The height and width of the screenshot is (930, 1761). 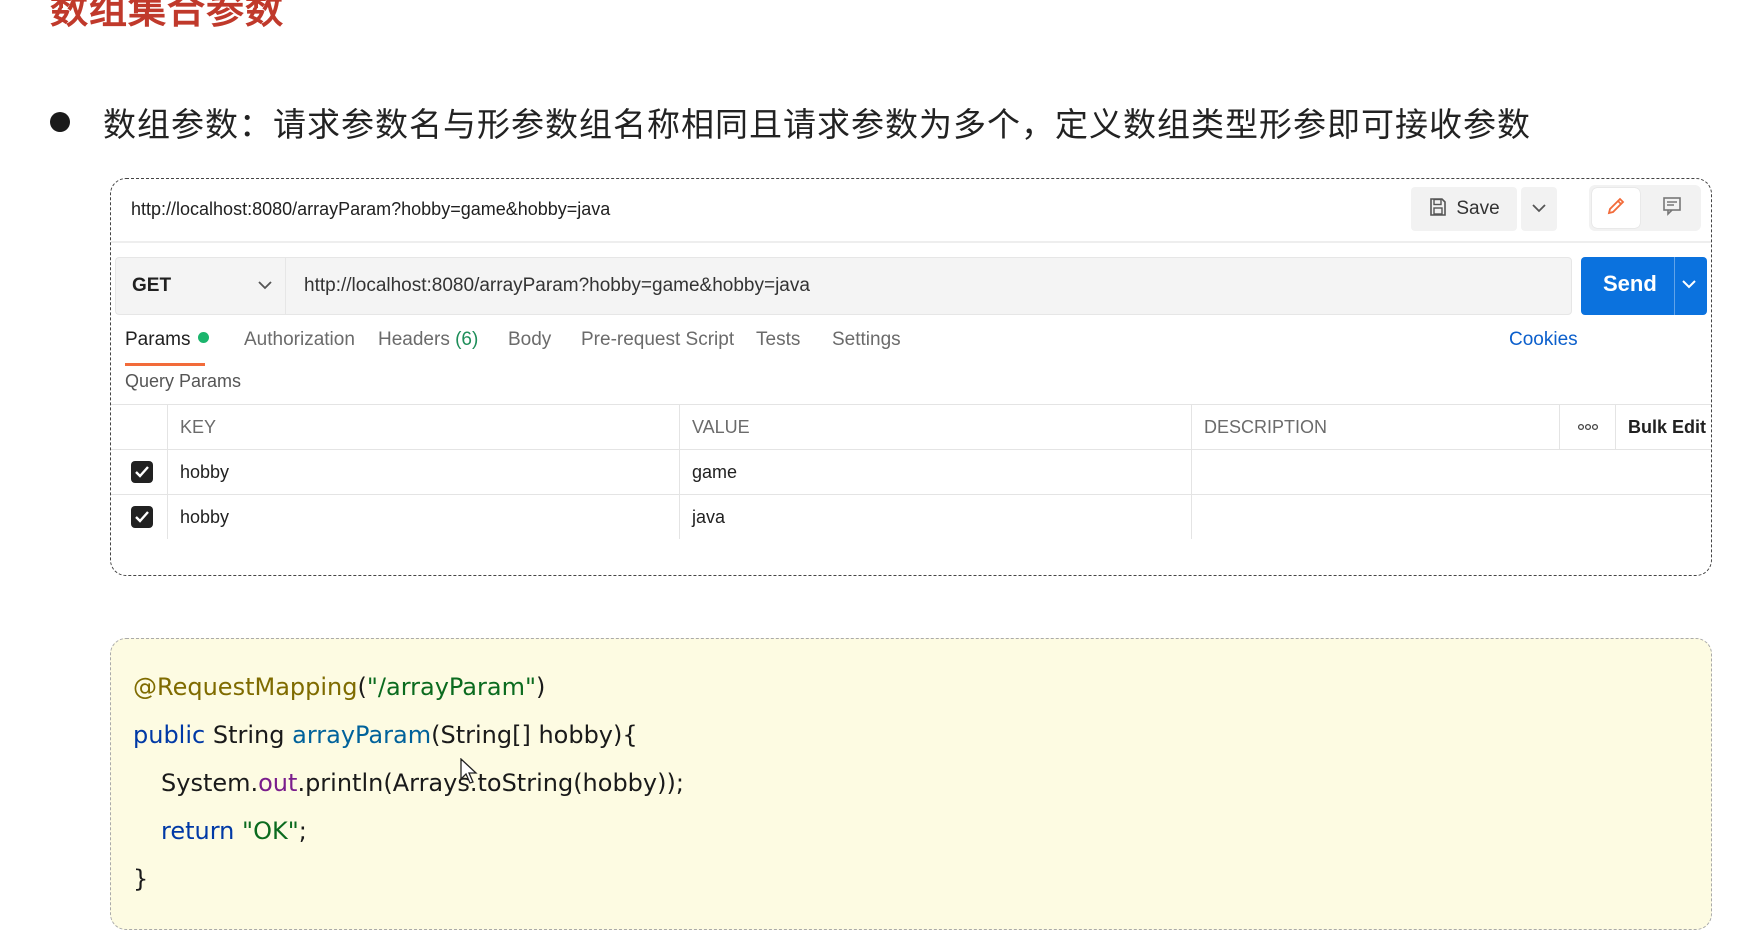 I want to click on tab-headers: Headers (6), so click(x=428, y=340).